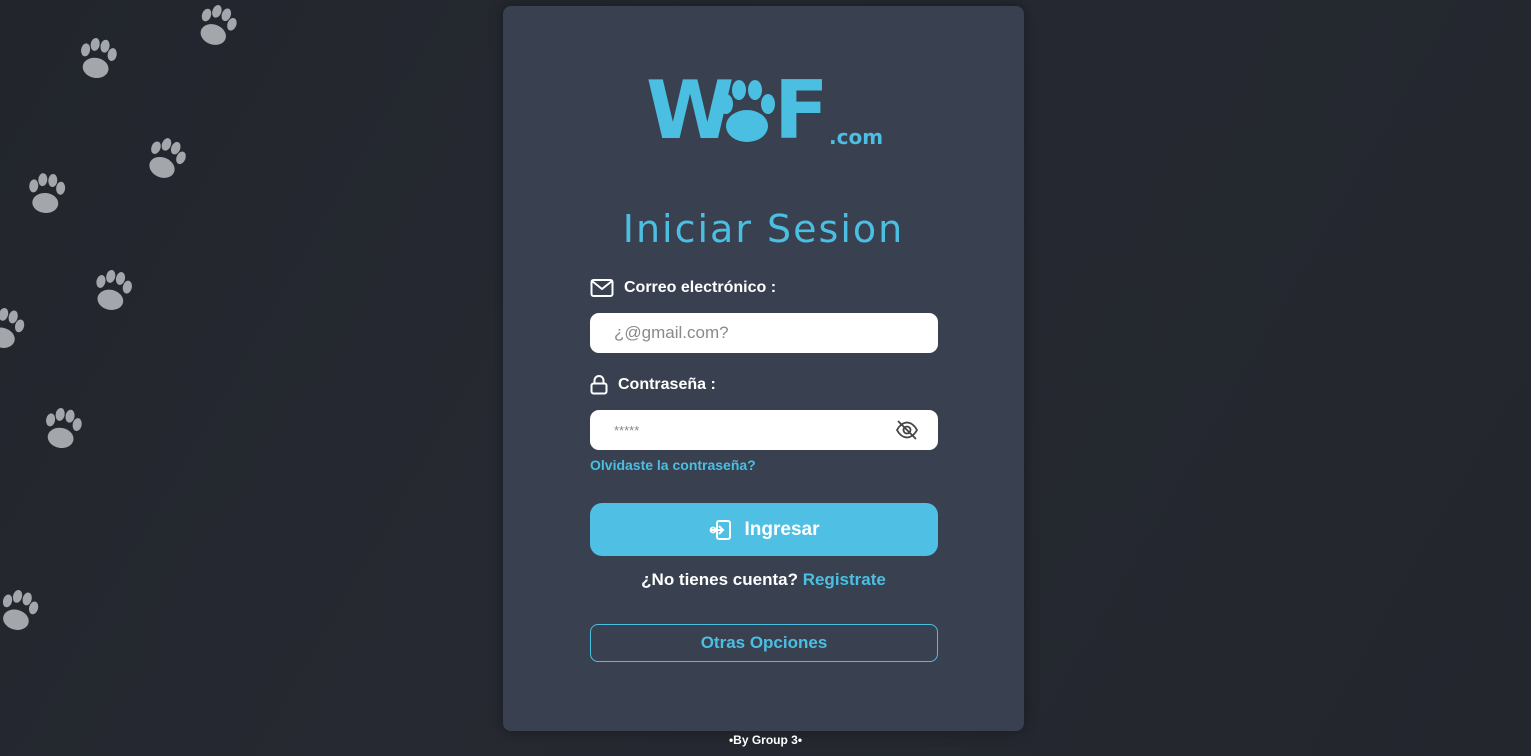 This screenshot has height=756, width=1531. I want to click on register-prompt: ¿No tienes cuenta? Registrate, so click(763, 580).